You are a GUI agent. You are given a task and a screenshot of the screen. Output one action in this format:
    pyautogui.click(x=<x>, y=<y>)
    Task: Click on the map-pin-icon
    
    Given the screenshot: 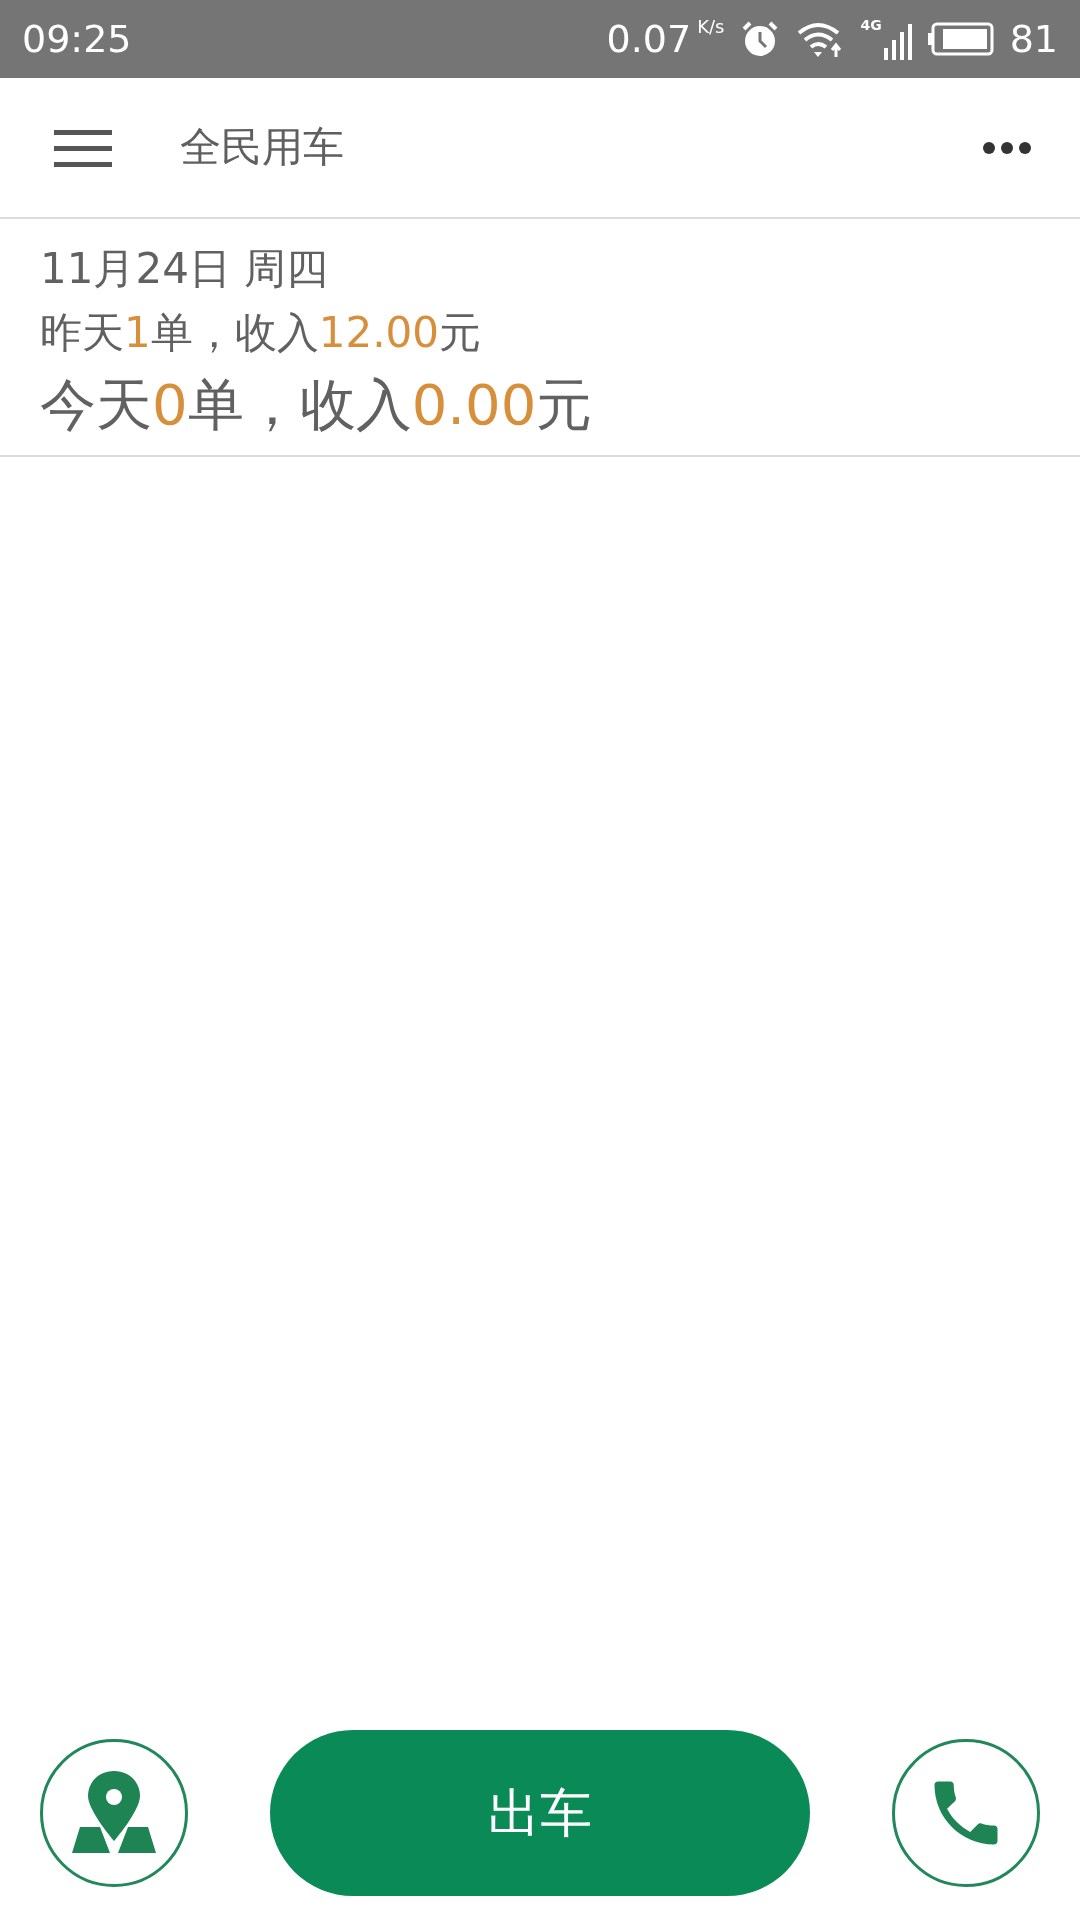 What is the action you would take?
    pyautogui.click(x=114, y=1813)
    